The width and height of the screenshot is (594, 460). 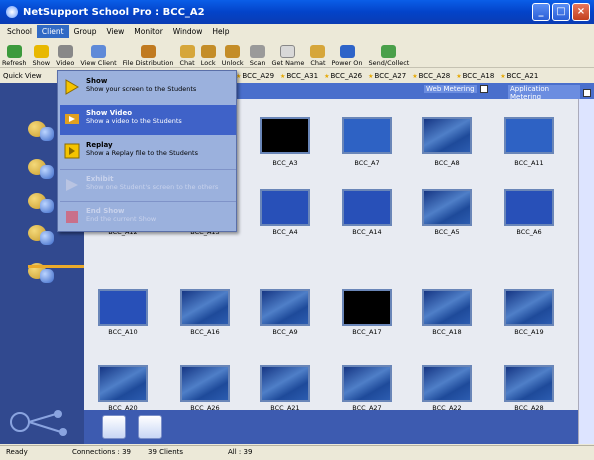 I want to click on replay-icon, so click(x=72, y=151).